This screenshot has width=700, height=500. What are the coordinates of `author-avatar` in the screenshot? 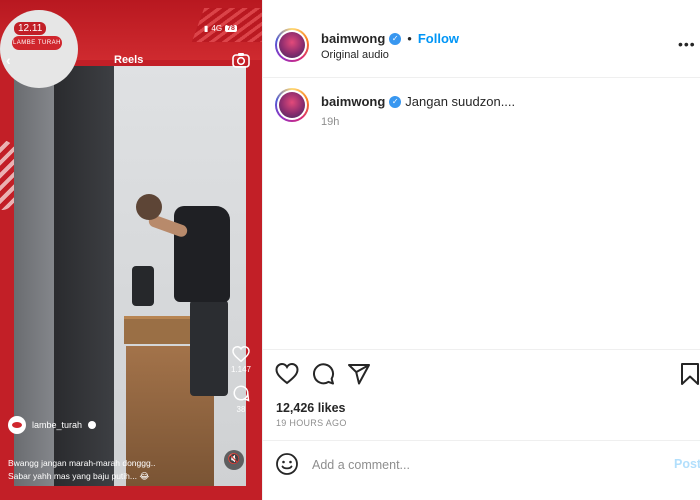 It's located at (292, 45).